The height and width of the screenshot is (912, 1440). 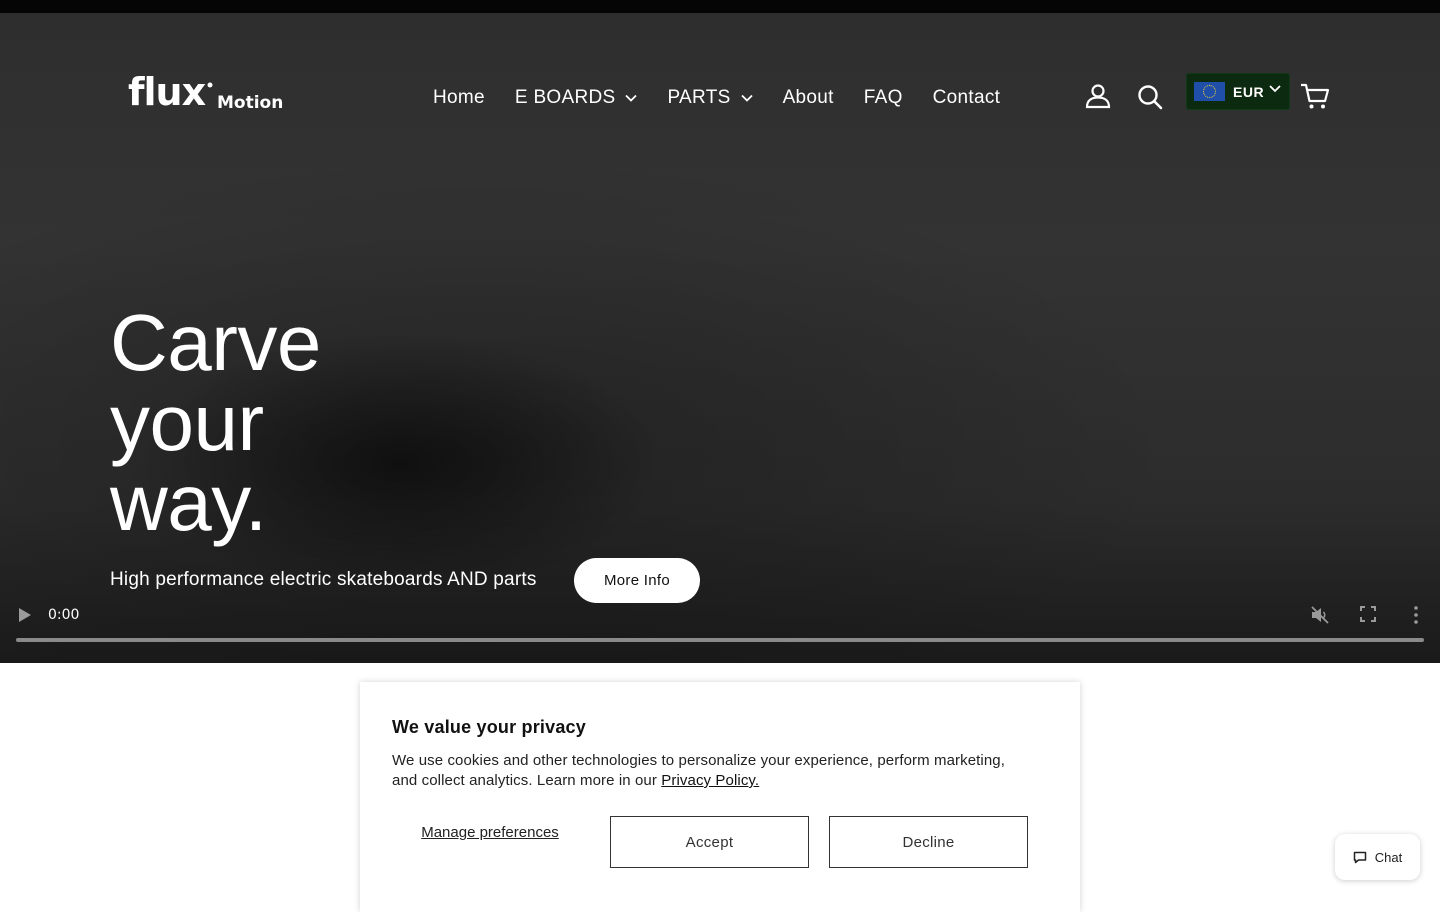 I want to click on chat-widget-button: Chat, so click(x=1377, y=857).